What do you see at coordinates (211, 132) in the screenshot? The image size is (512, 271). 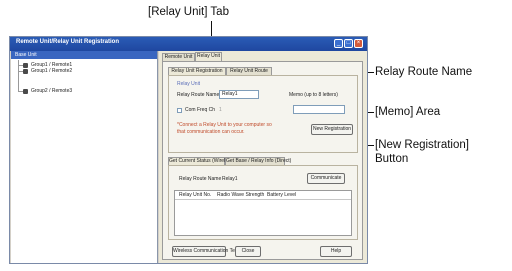 I see `connect-notice-line2: that communication can occur.` at bounding box center [211, 132].